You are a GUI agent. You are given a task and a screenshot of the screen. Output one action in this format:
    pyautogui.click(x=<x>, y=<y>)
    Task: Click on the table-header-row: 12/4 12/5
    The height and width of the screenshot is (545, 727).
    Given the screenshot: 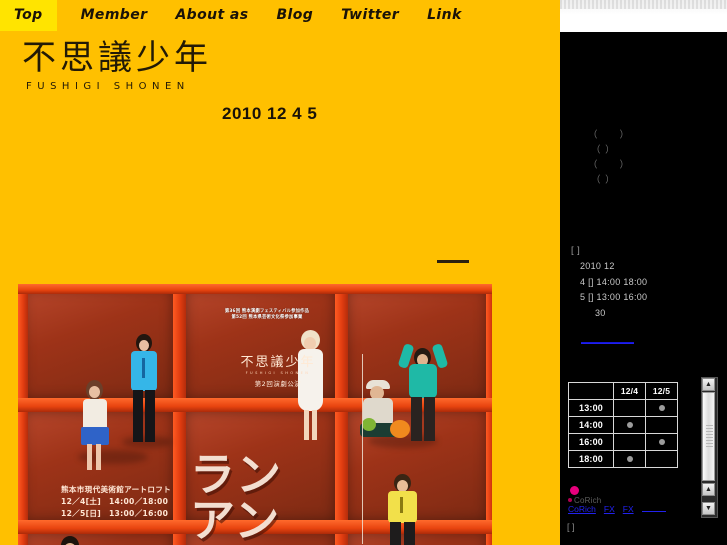 What is the action you would take?
    pyautogui.click(x=623, y=391)
    